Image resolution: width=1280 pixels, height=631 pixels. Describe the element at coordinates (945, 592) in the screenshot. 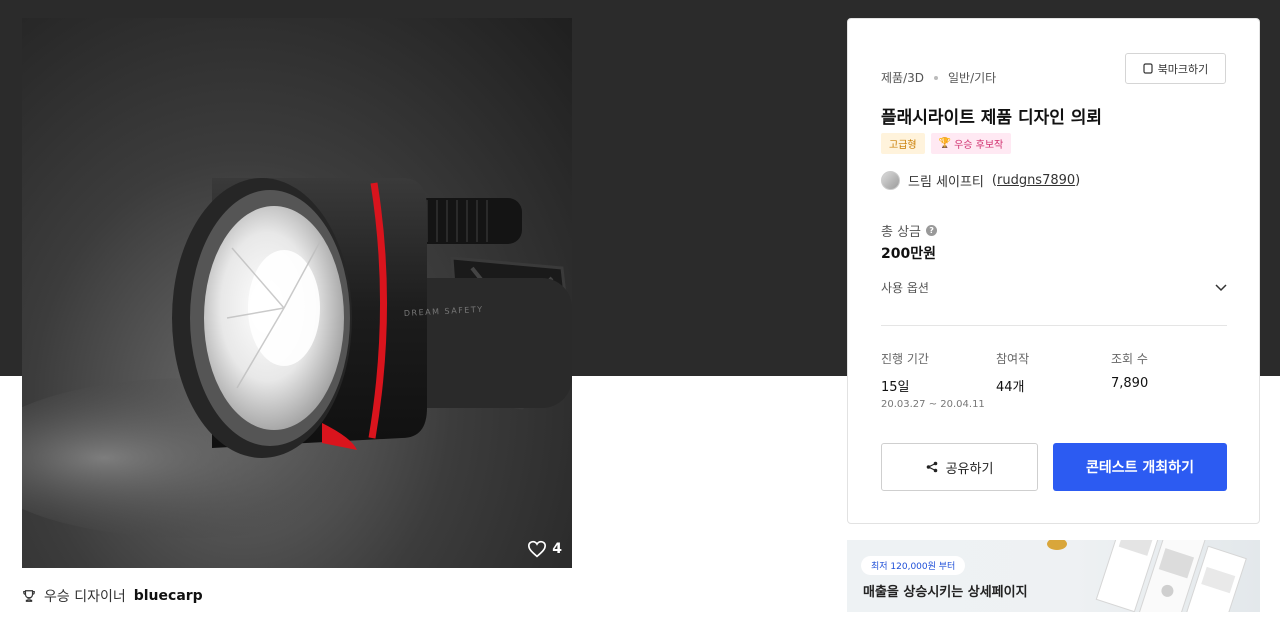

I see `ad-headline: 매출을 상승시키는 상세페이지` at that location.